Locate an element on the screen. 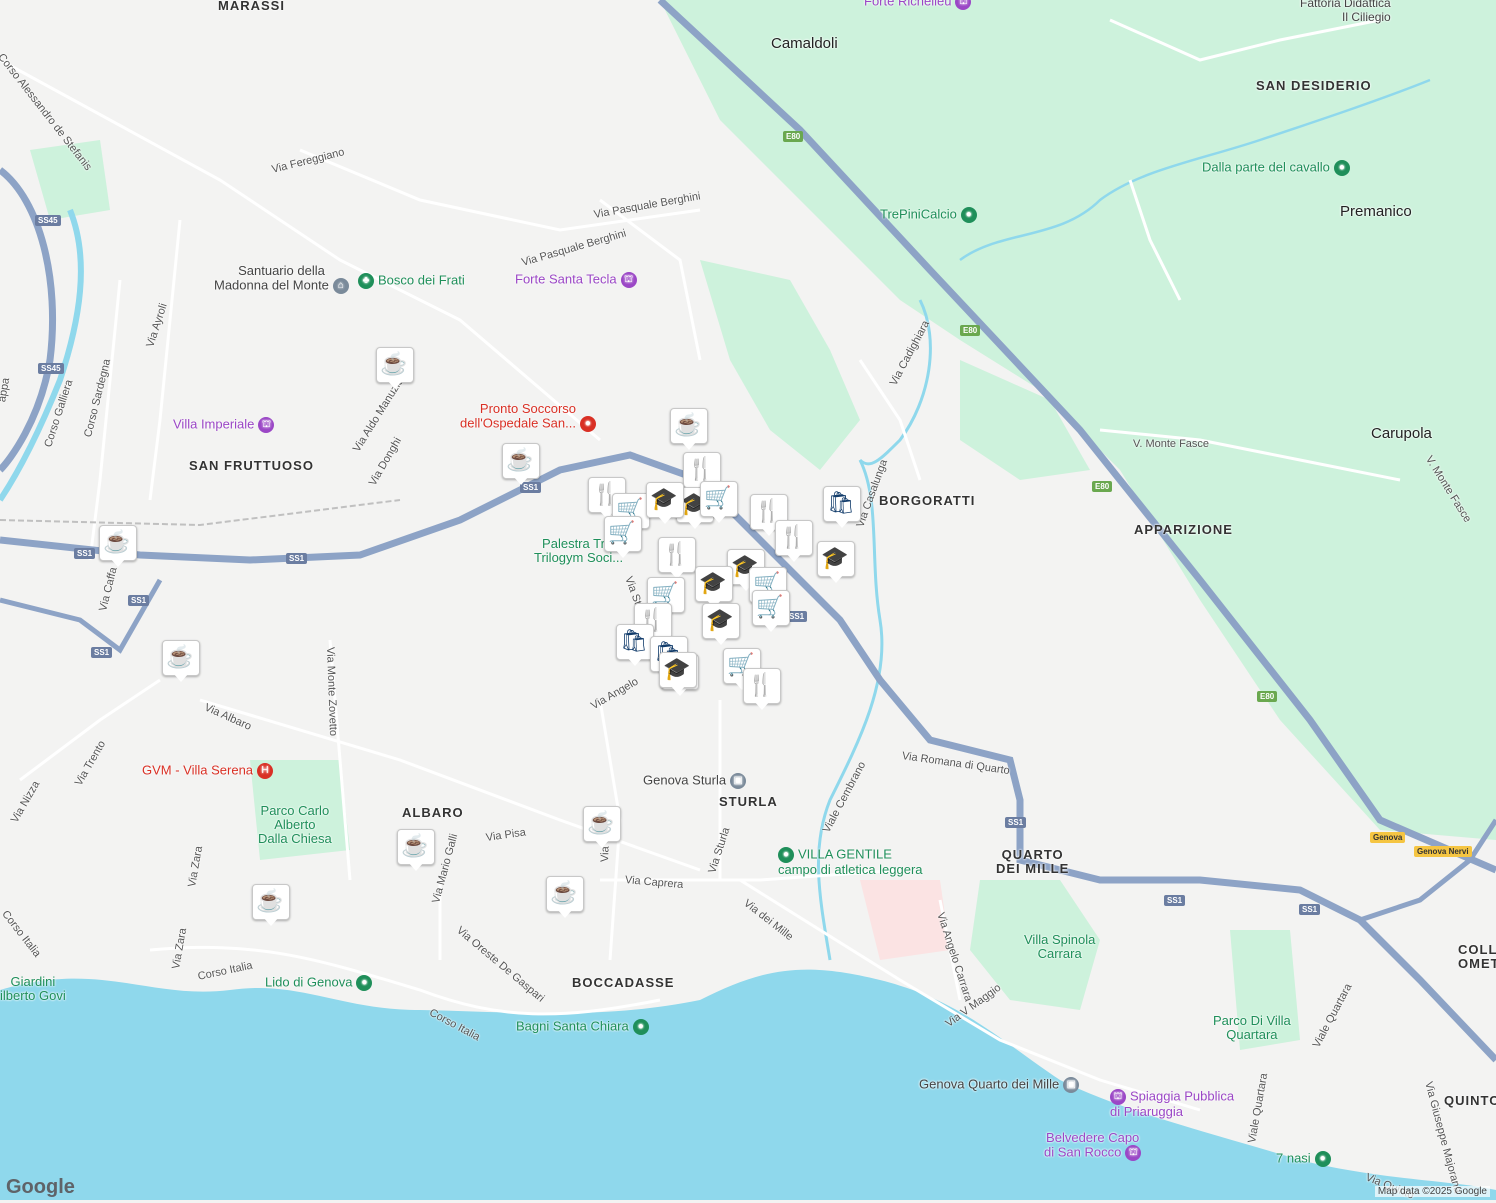  v-monte-fasce-label: V. Monte Fasce is located at coordinates (1171, 444).